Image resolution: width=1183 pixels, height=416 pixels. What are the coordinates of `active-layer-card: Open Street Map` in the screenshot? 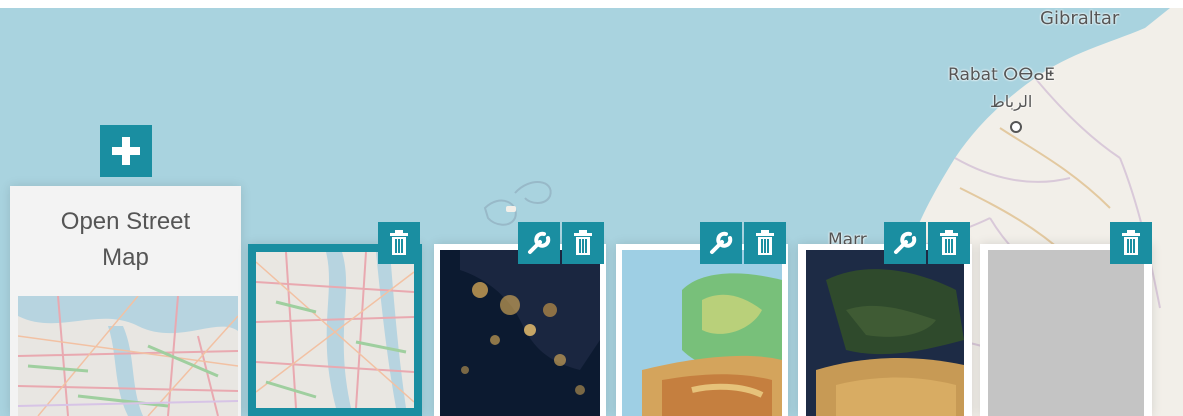 It's located at (125, 301).